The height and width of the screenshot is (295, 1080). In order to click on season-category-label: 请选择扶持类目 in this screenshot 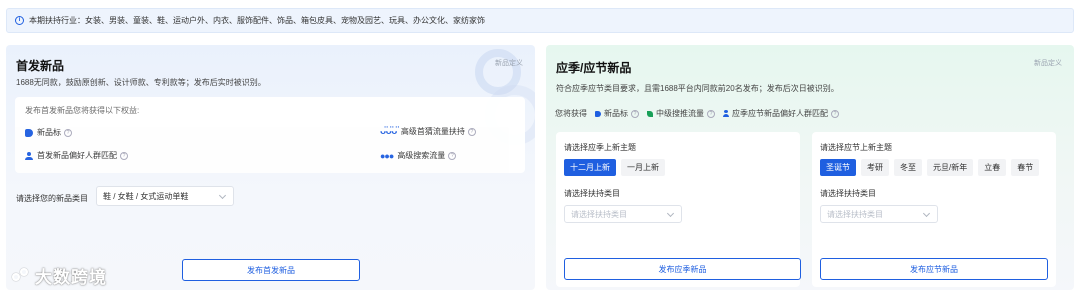, I will do `click(592, 193)`.